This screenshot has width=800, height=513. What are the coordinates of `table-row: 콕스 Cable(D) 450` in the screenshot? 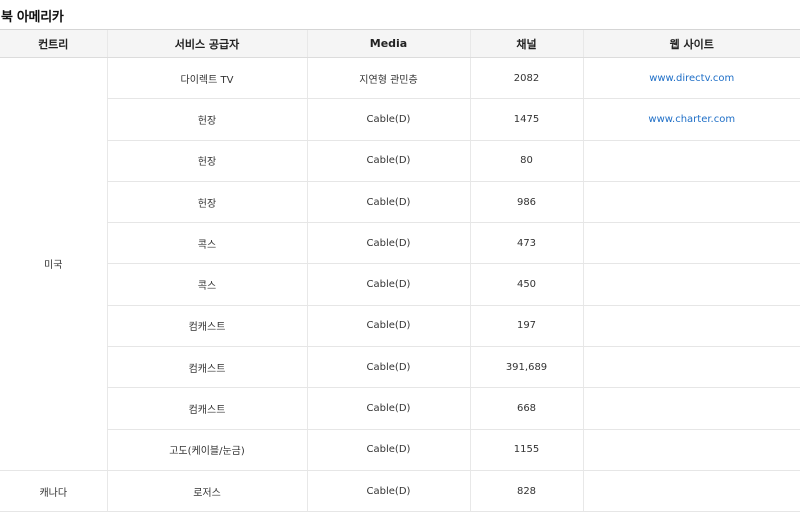 It's located at (400, 284).